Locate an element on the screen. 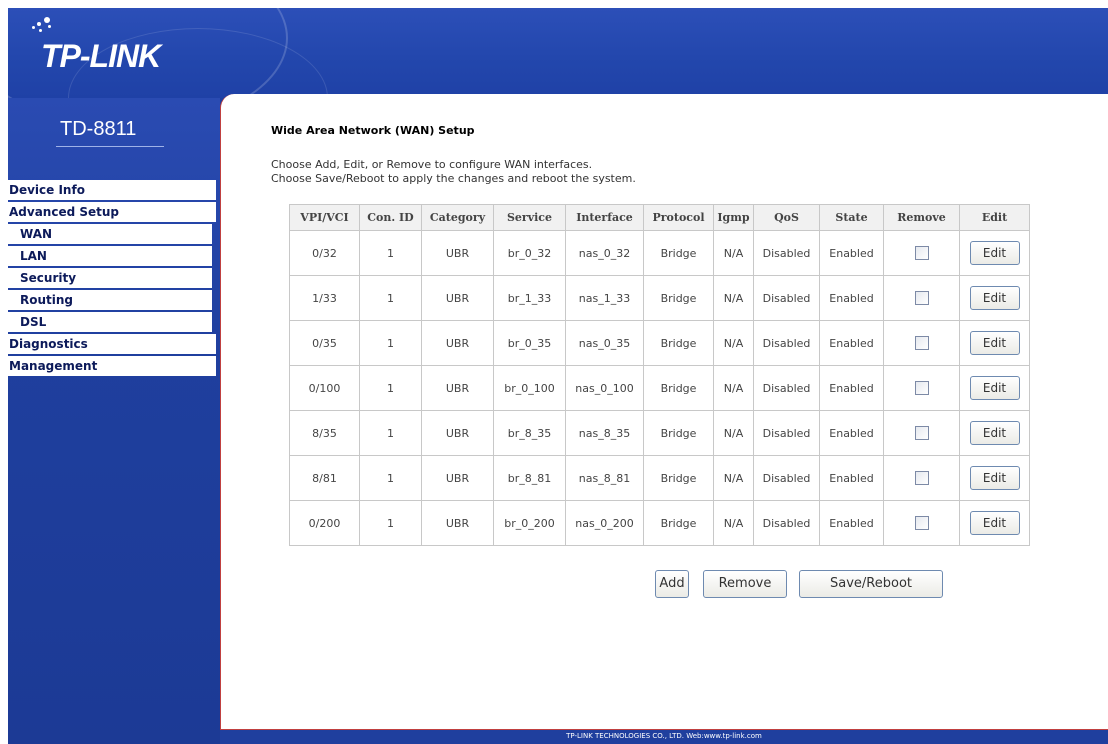 The height and width of the screenshot is (744, 1108). sidebar-item-diagnostics: Diagnostics is located at coordinates (112, 344).